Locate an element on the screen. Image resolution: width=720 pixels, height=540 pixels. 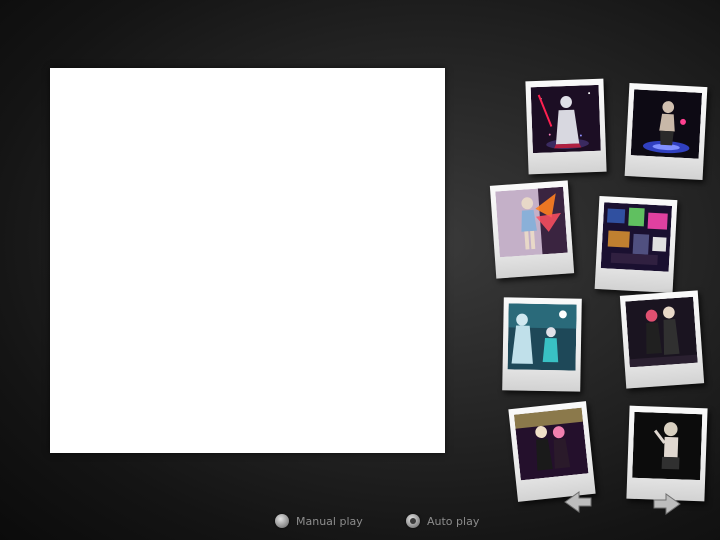
selected-dot is located at coordinates (413, 521).